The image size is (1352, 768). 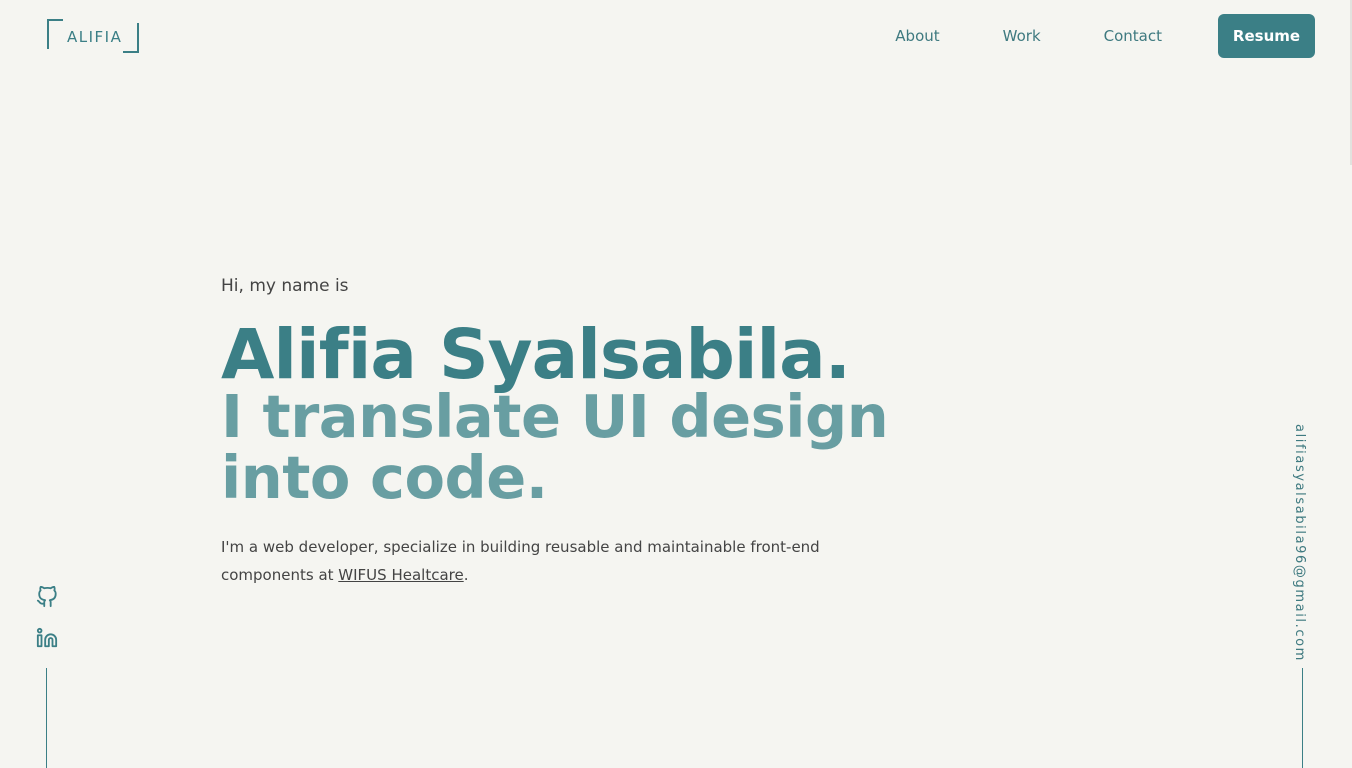 I want to click on hero-name: Alifia Syalsabila., so click(x=536, y=355).